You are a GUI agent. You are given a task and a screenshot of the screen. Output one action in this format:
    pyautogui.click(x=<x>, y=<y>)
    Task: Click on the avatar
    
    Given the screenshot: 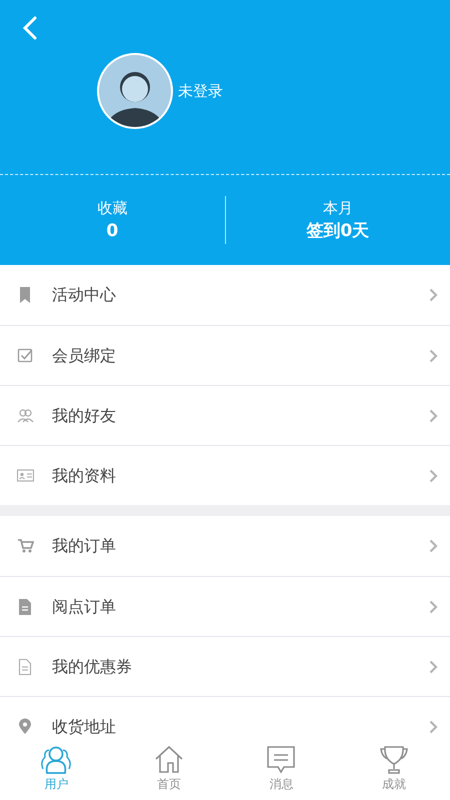 What is the action you would take?
    pyautogui.click(x=135, y=91)
    